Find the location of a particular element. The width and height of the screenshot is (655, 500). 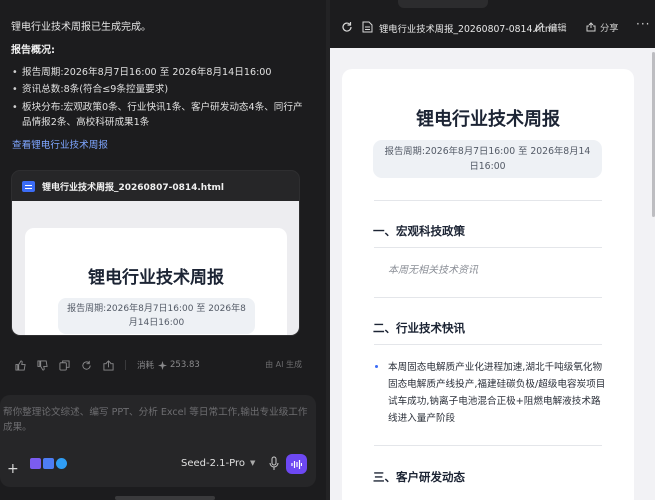

document-icon is located at coordinates (28, 186).